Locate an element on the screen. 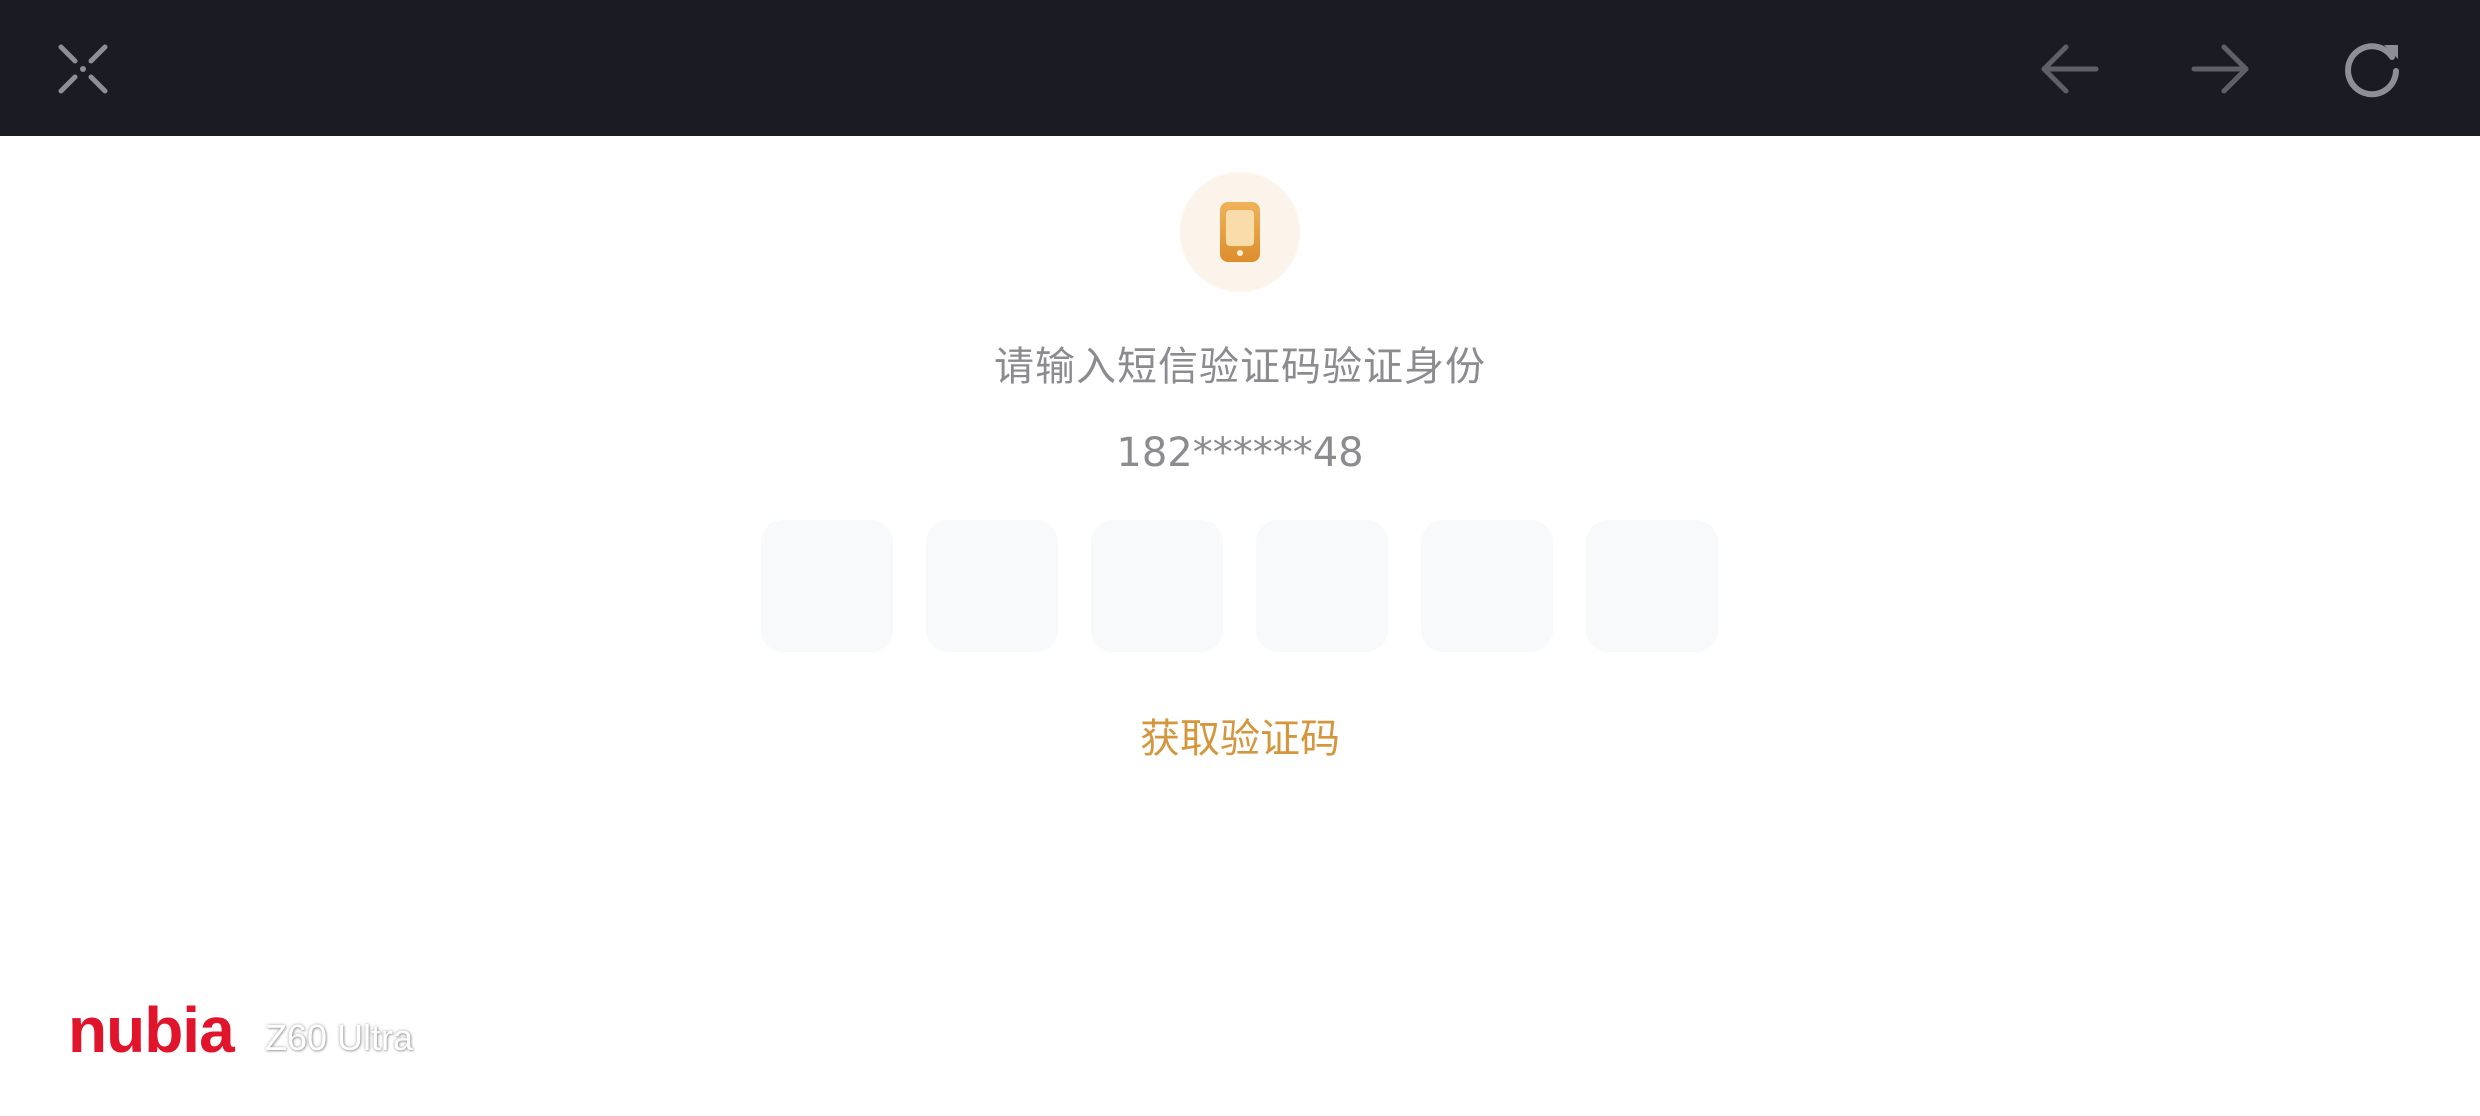 The height and width of the screenshot is (1116, 2480). get-code-row: 获取验证码 is located at coordinates (1240, 739).